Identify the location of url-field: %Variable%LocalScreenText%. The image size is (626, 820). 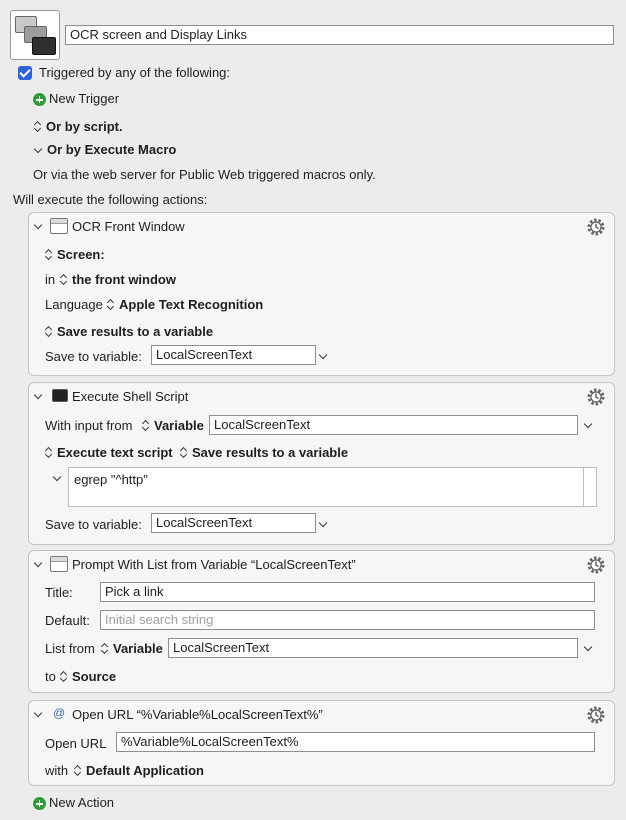
(355, 742).